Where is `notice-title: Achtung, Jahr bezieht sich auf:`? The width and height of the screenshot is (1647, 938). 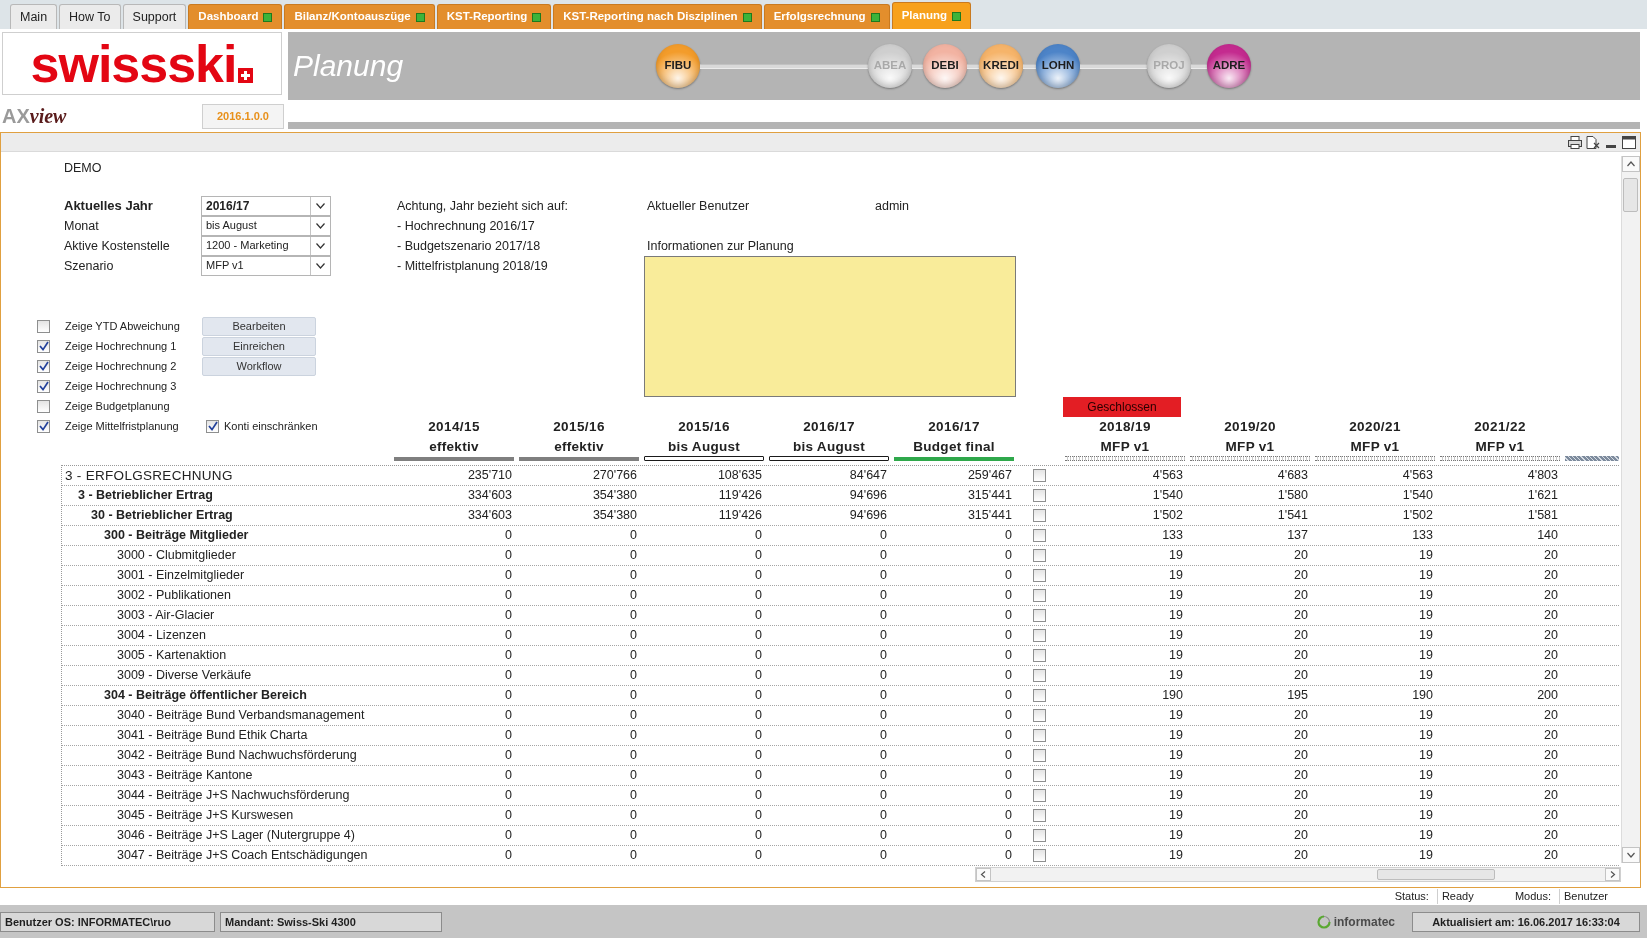
notice-title: Achtung, Jahr bezieht sich auf: is located at coordinates (483, 206).